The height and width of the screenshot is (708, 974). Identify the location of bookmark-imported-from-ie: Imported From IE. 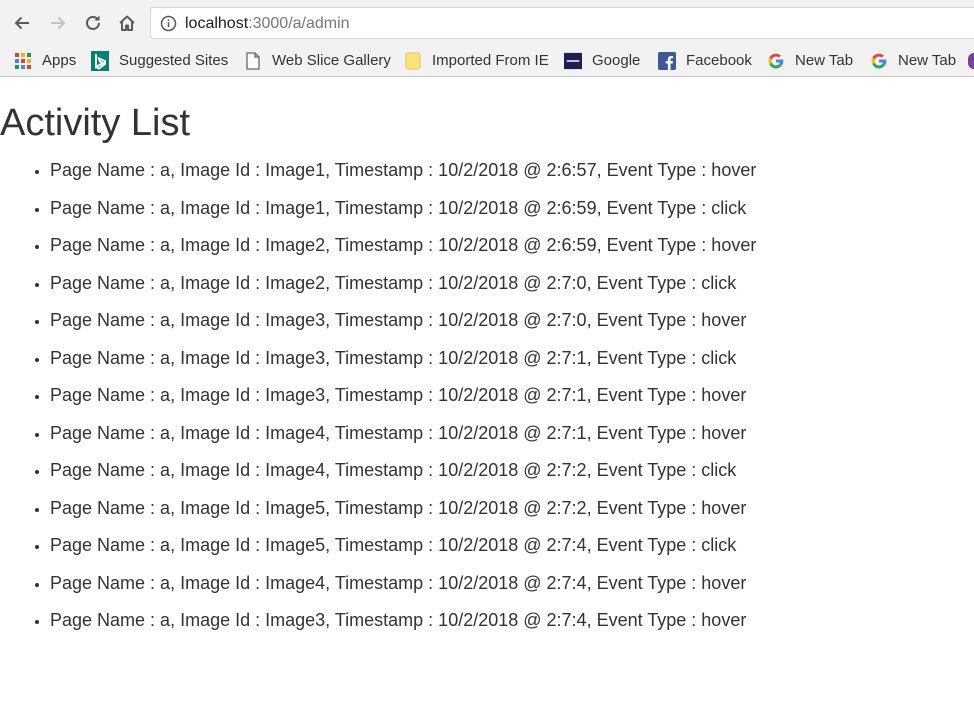
(476, 61).